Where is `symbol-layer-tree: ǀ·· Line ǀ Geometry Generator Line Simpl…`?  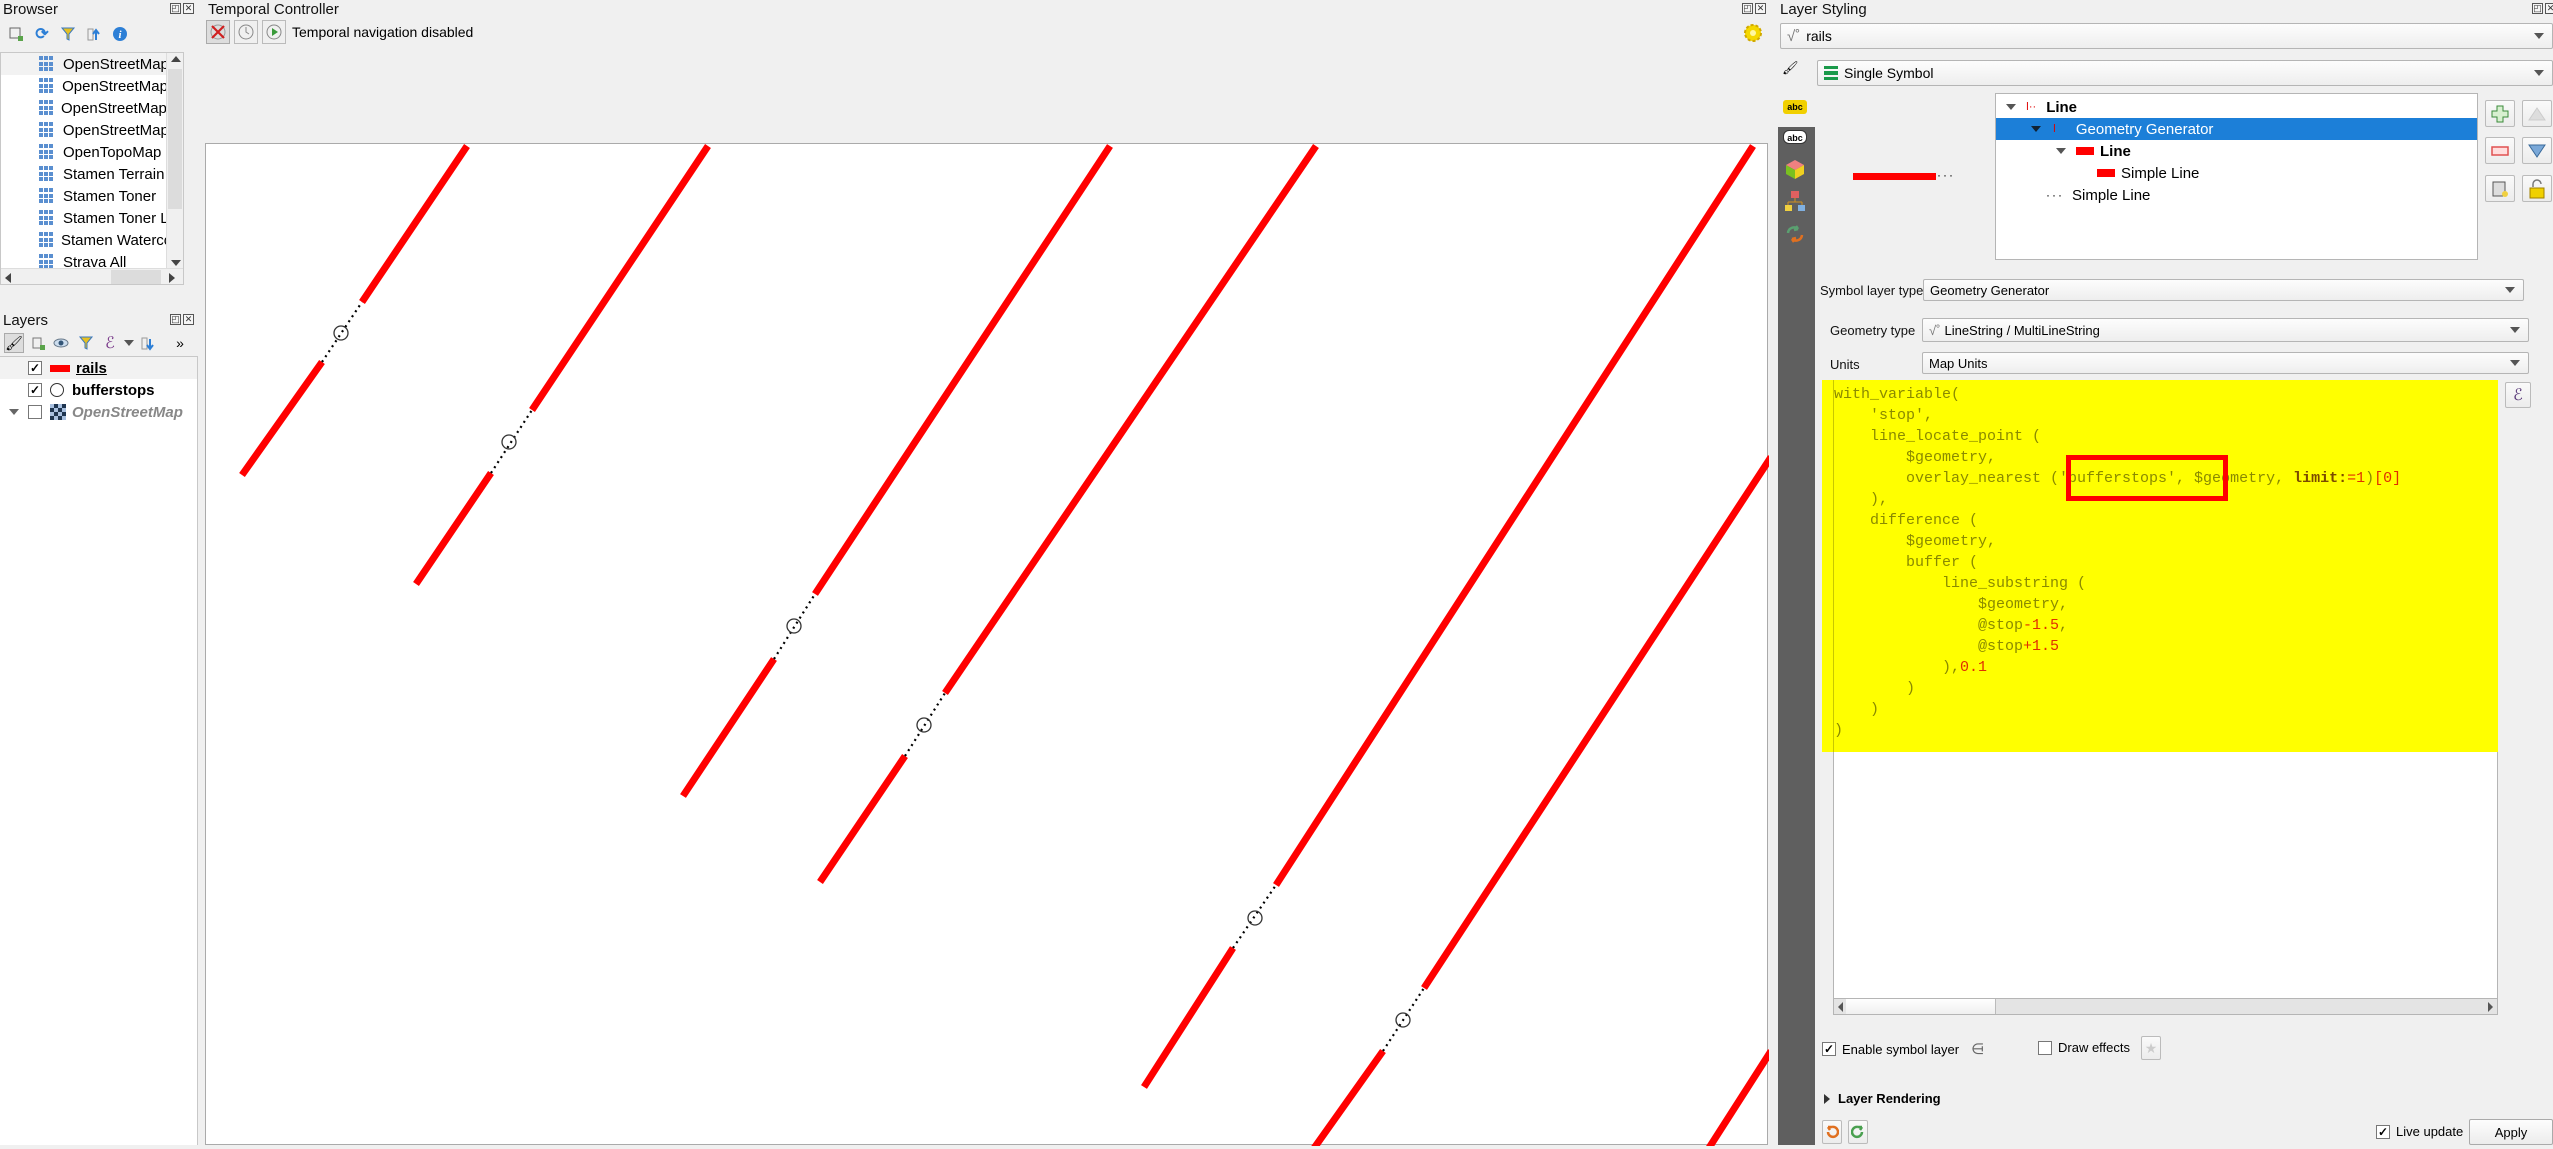 symbol-layer-tree: ǀ·· Line ǀ Geometry Generator Line Simpl… is located at coordinates (2236, 176).